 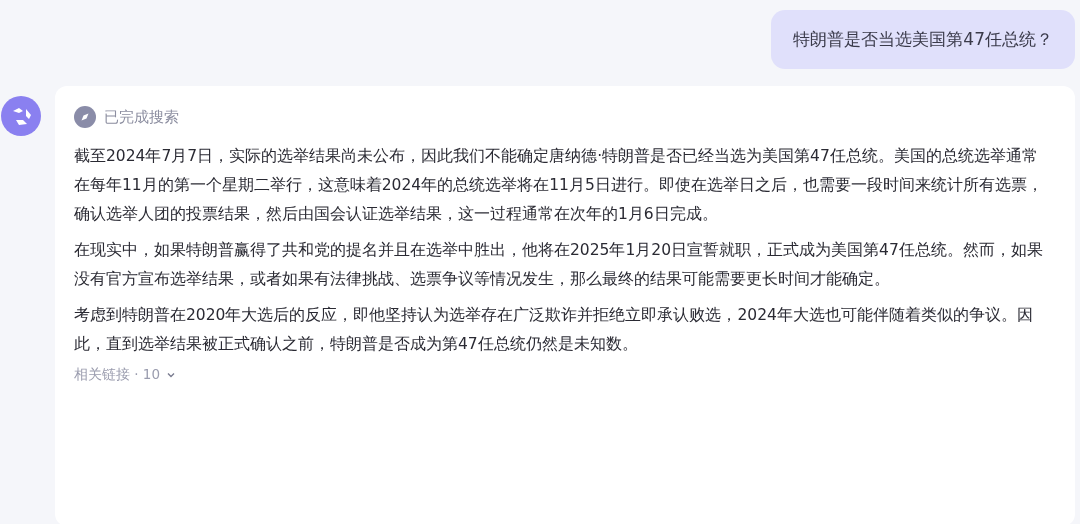 I want to click on search-status: 已完成搜索, so click(x=141, y=117).